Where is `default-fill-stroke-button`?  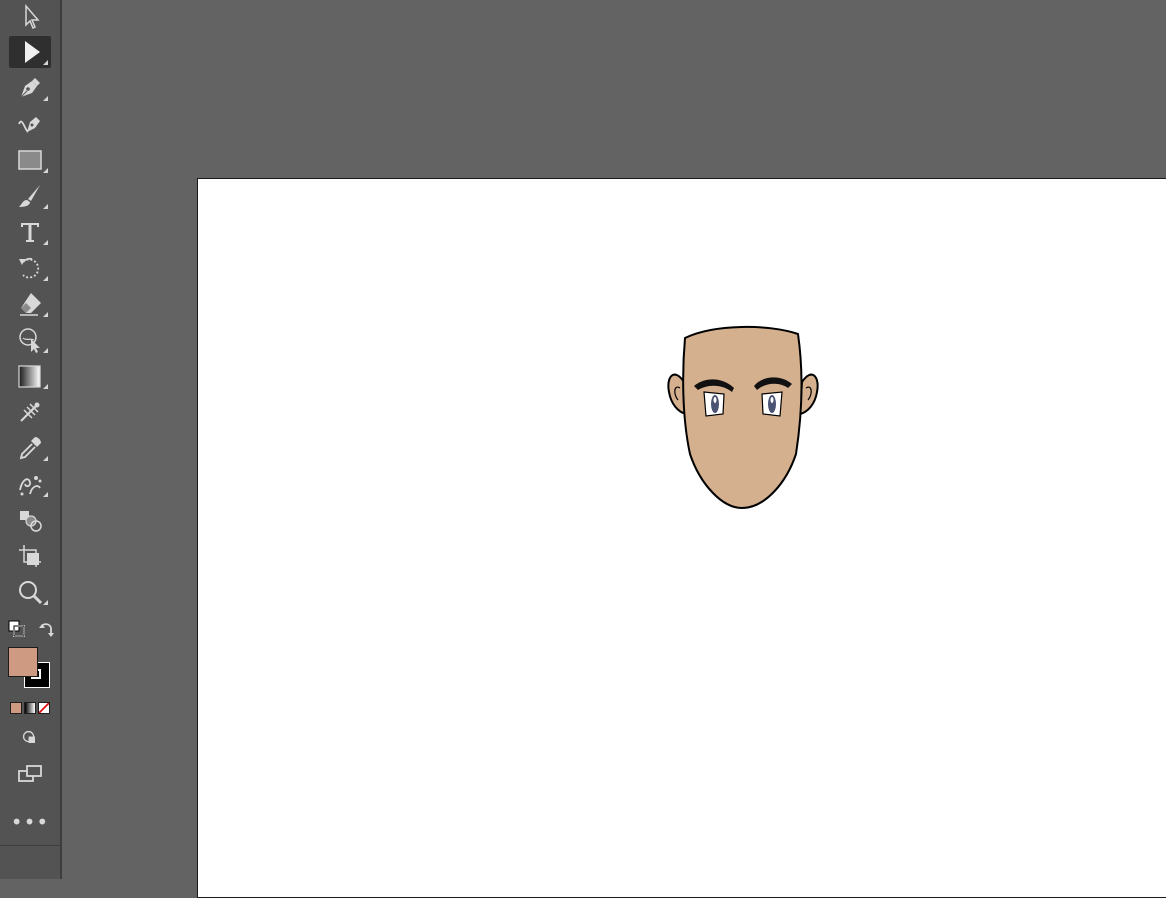
default-fill-stroke-button is located at coordinates (17, 629).